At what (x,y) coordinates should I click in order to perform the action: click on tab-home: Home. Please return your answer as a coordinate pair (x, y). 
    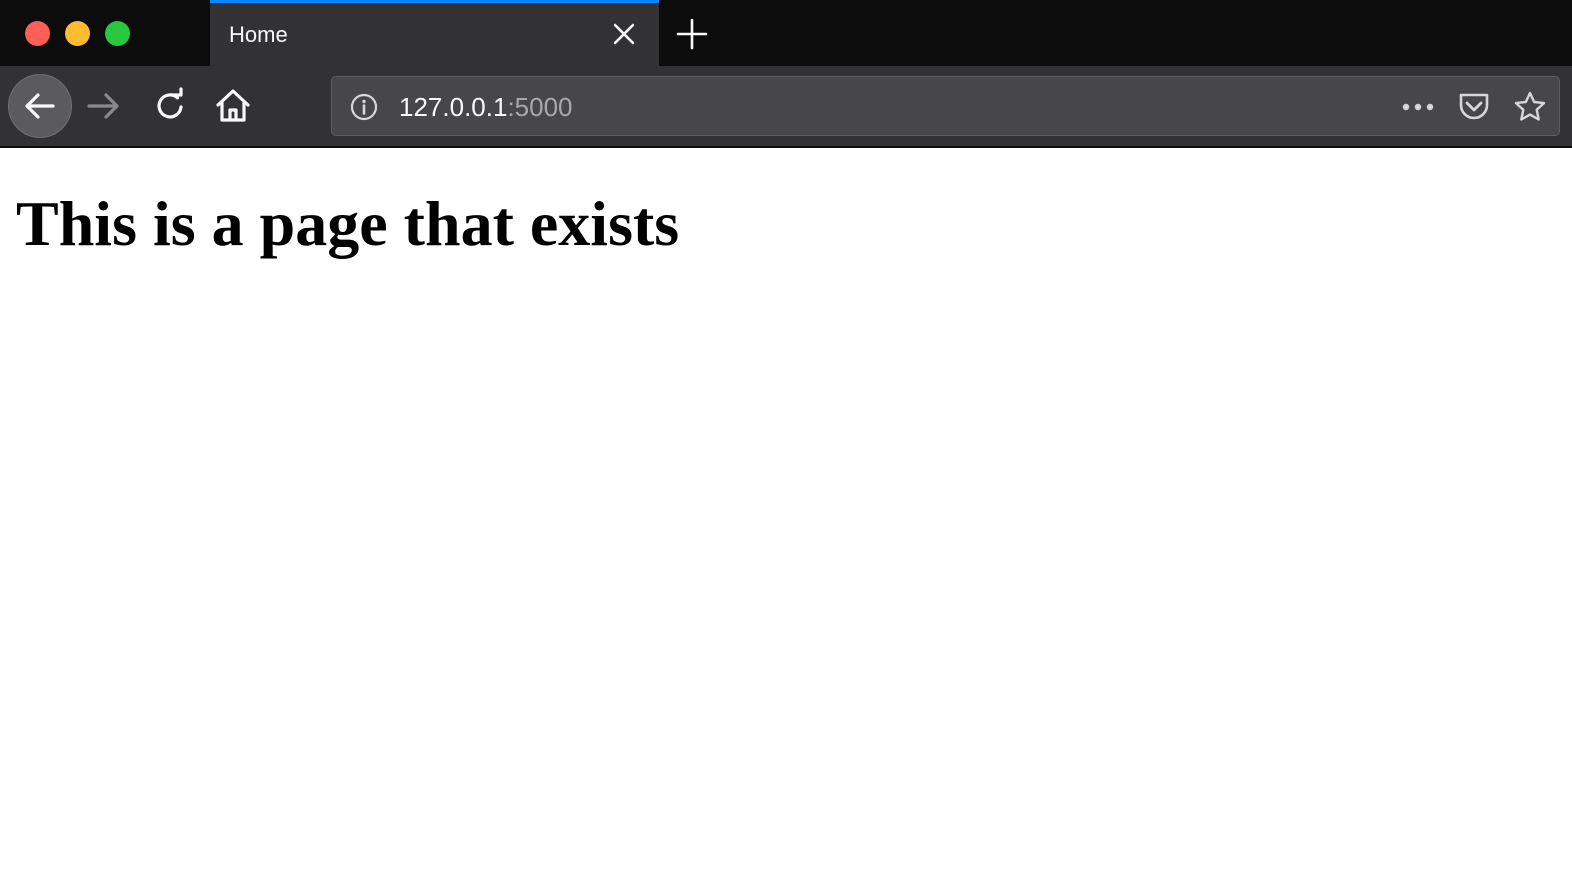
    Looking at the image, I should click on (434, 33).